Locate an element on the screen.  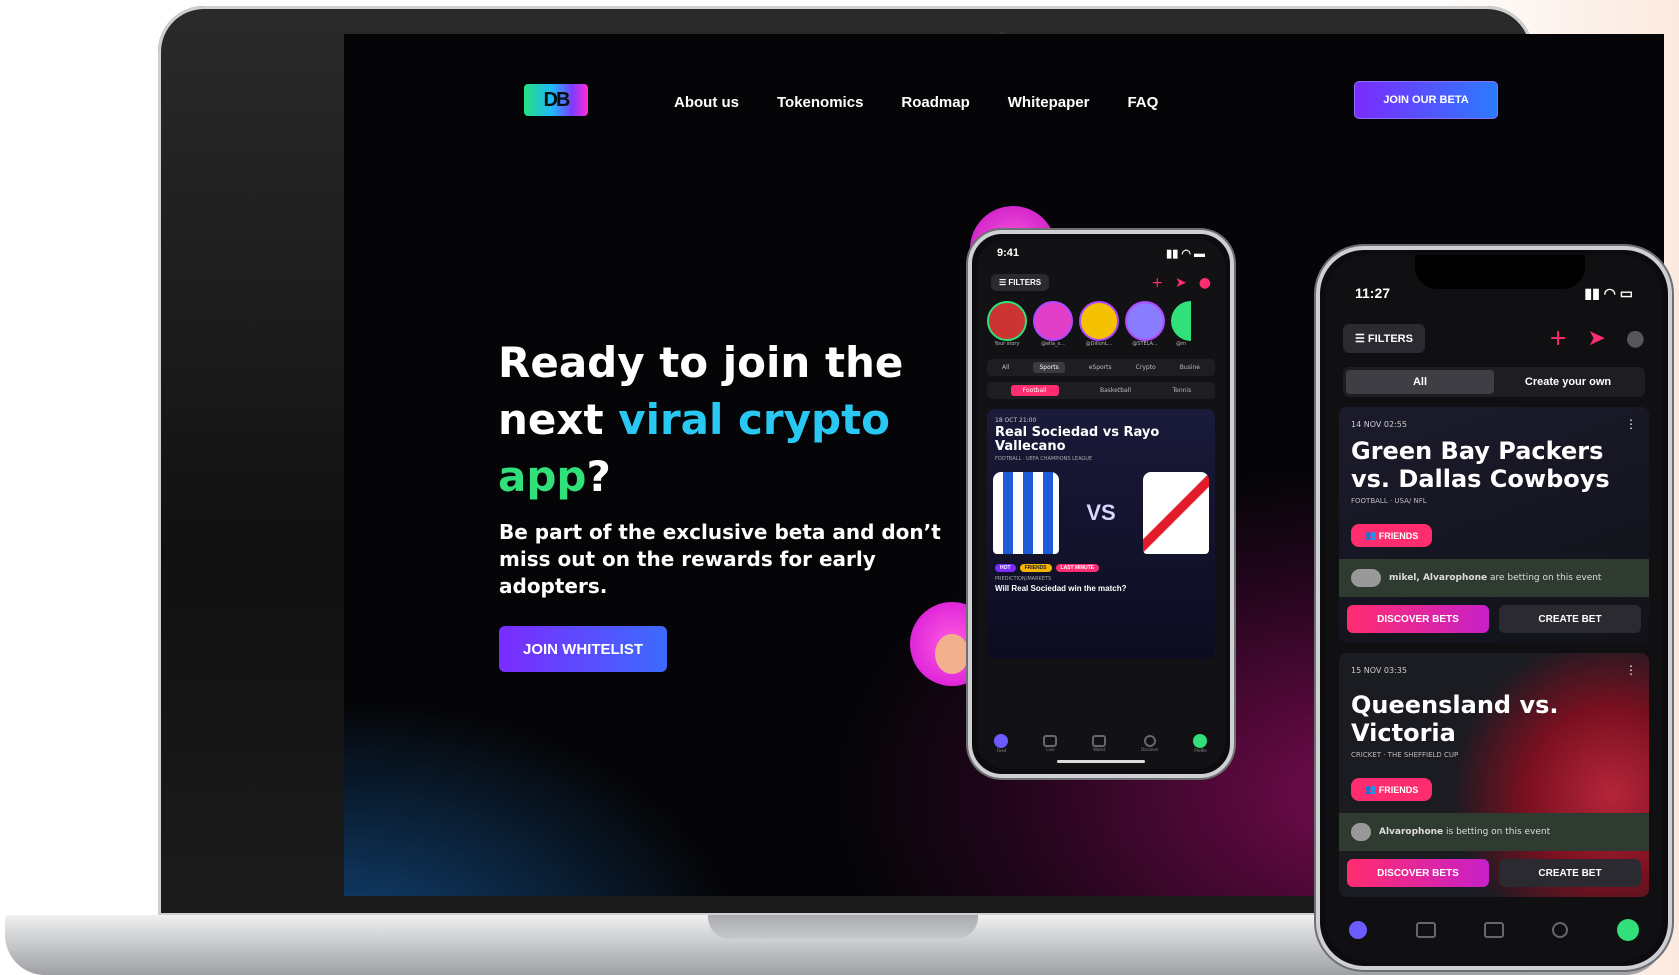
tag-friends: FRIENDS is located at coordinates (1035, 568).